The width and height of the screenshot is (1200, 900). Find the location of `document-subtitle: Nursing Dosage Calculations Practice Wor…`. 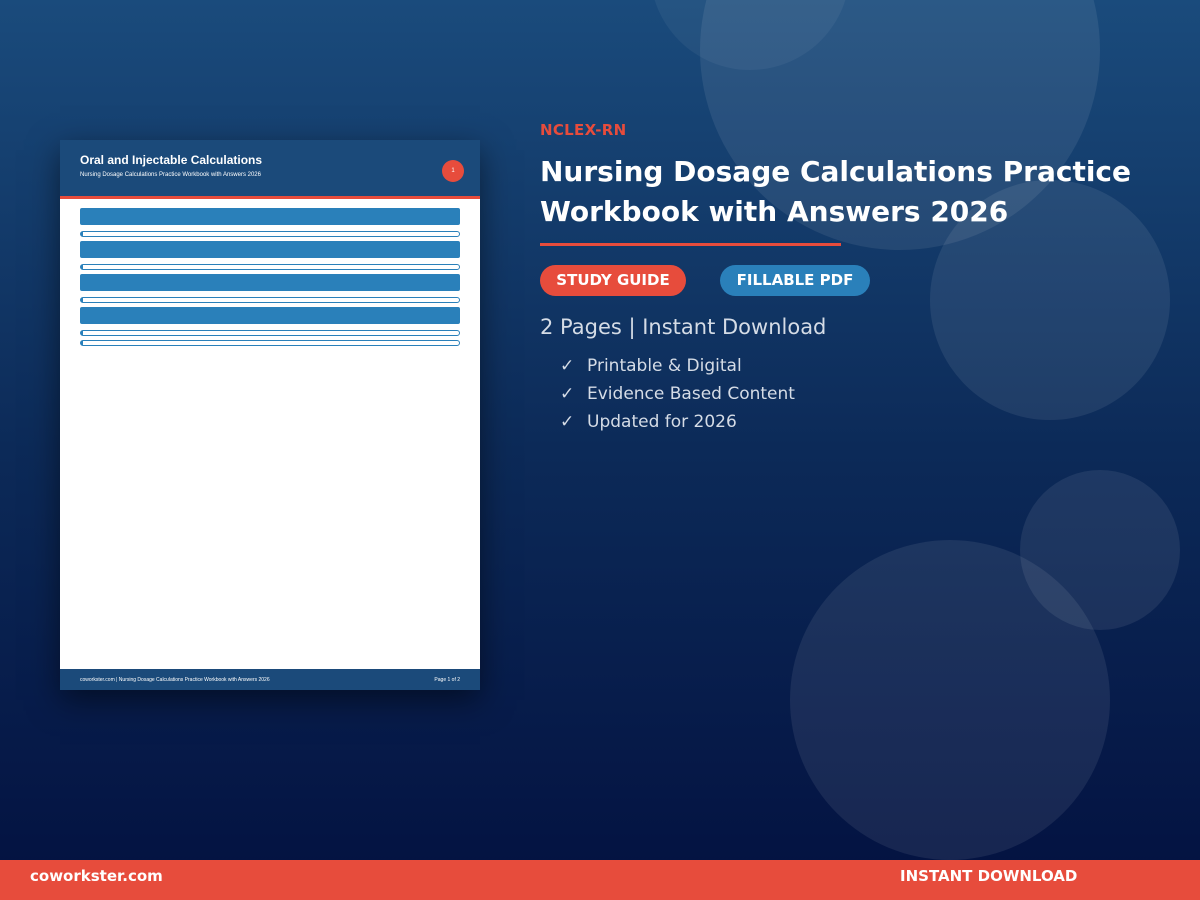

document-subtitle: Nursing Dosage Calculations Practice Wor… is located at coordinates (170, 175).